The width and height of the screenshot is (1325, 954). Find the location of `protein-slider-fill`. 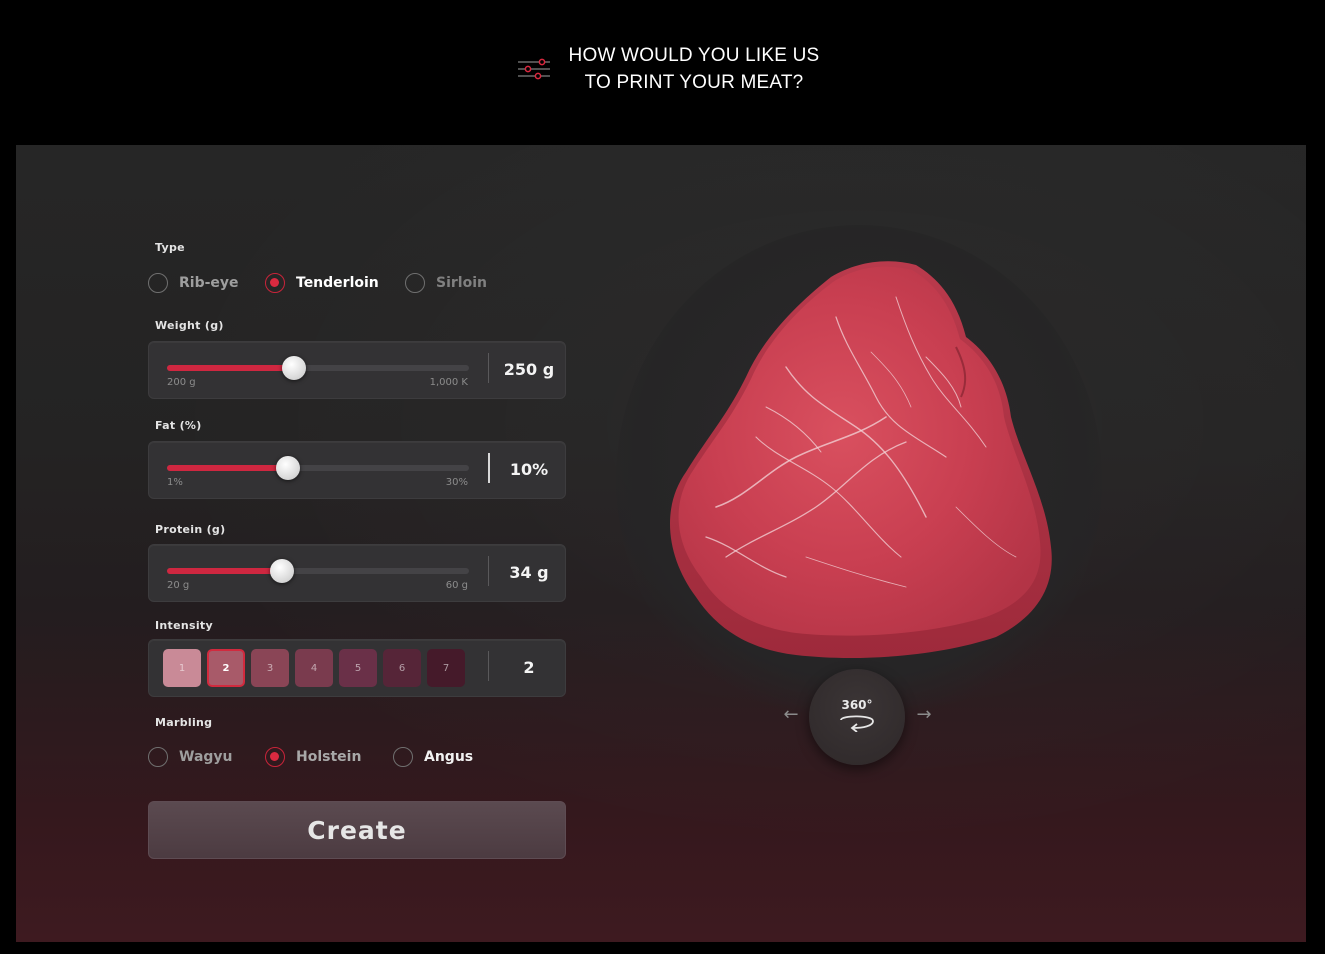

protein-slider-fill is located at coordinates (224, 571).